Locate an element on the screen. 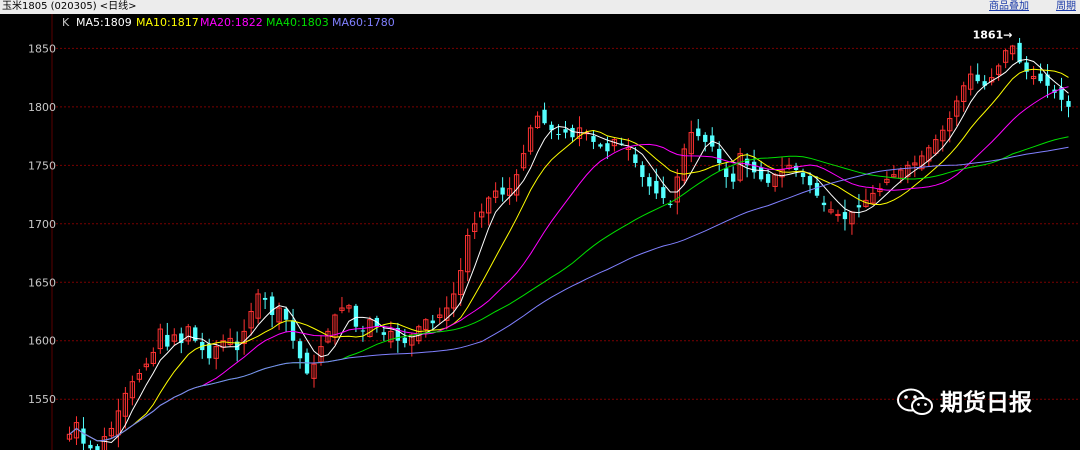 This screenshot has height=450, width=1080. y-tick-label: 1850 is located at coordinates (42, 48).